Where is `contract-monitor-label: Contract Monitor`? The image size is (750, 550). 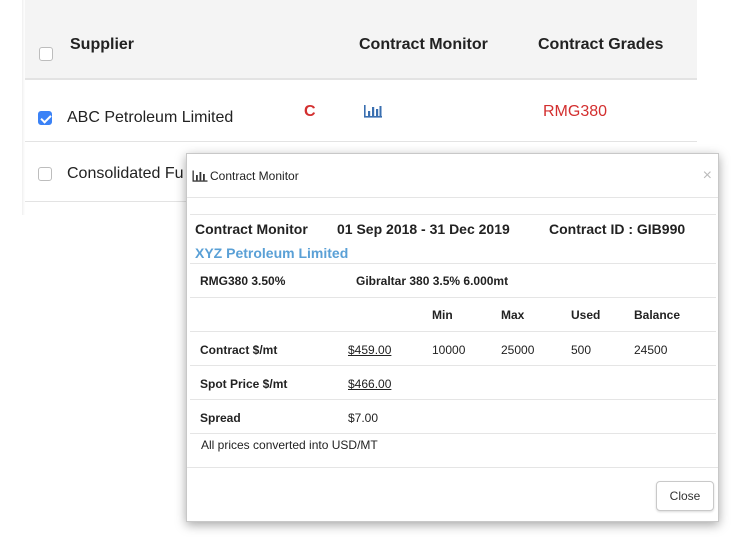 contract-monitor-label: Contract Monitor is located at coordinates (251, 229).